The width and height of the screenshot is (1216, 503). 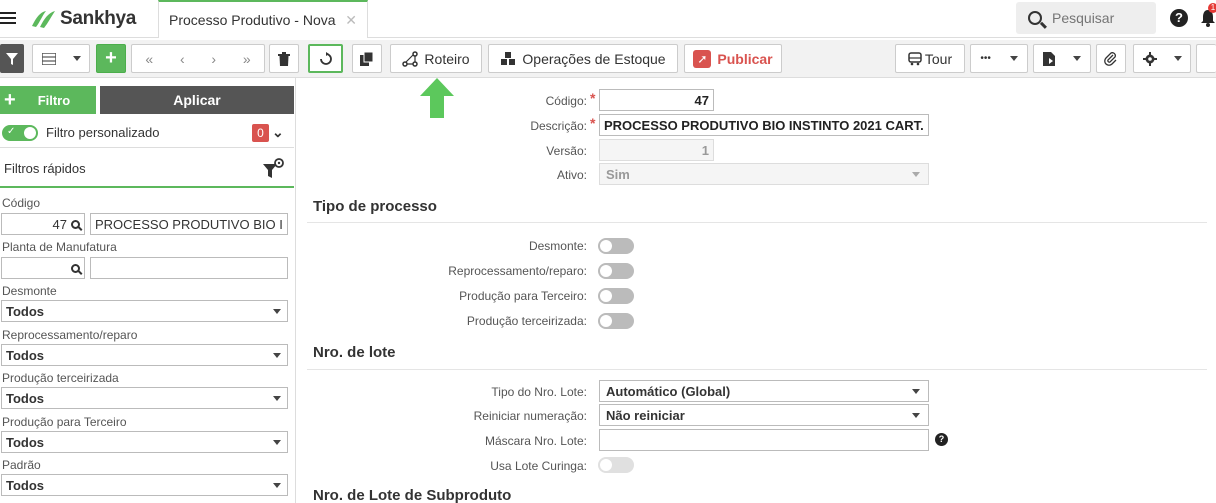 I want to click on document-icon, so click(x=1049, y=58).